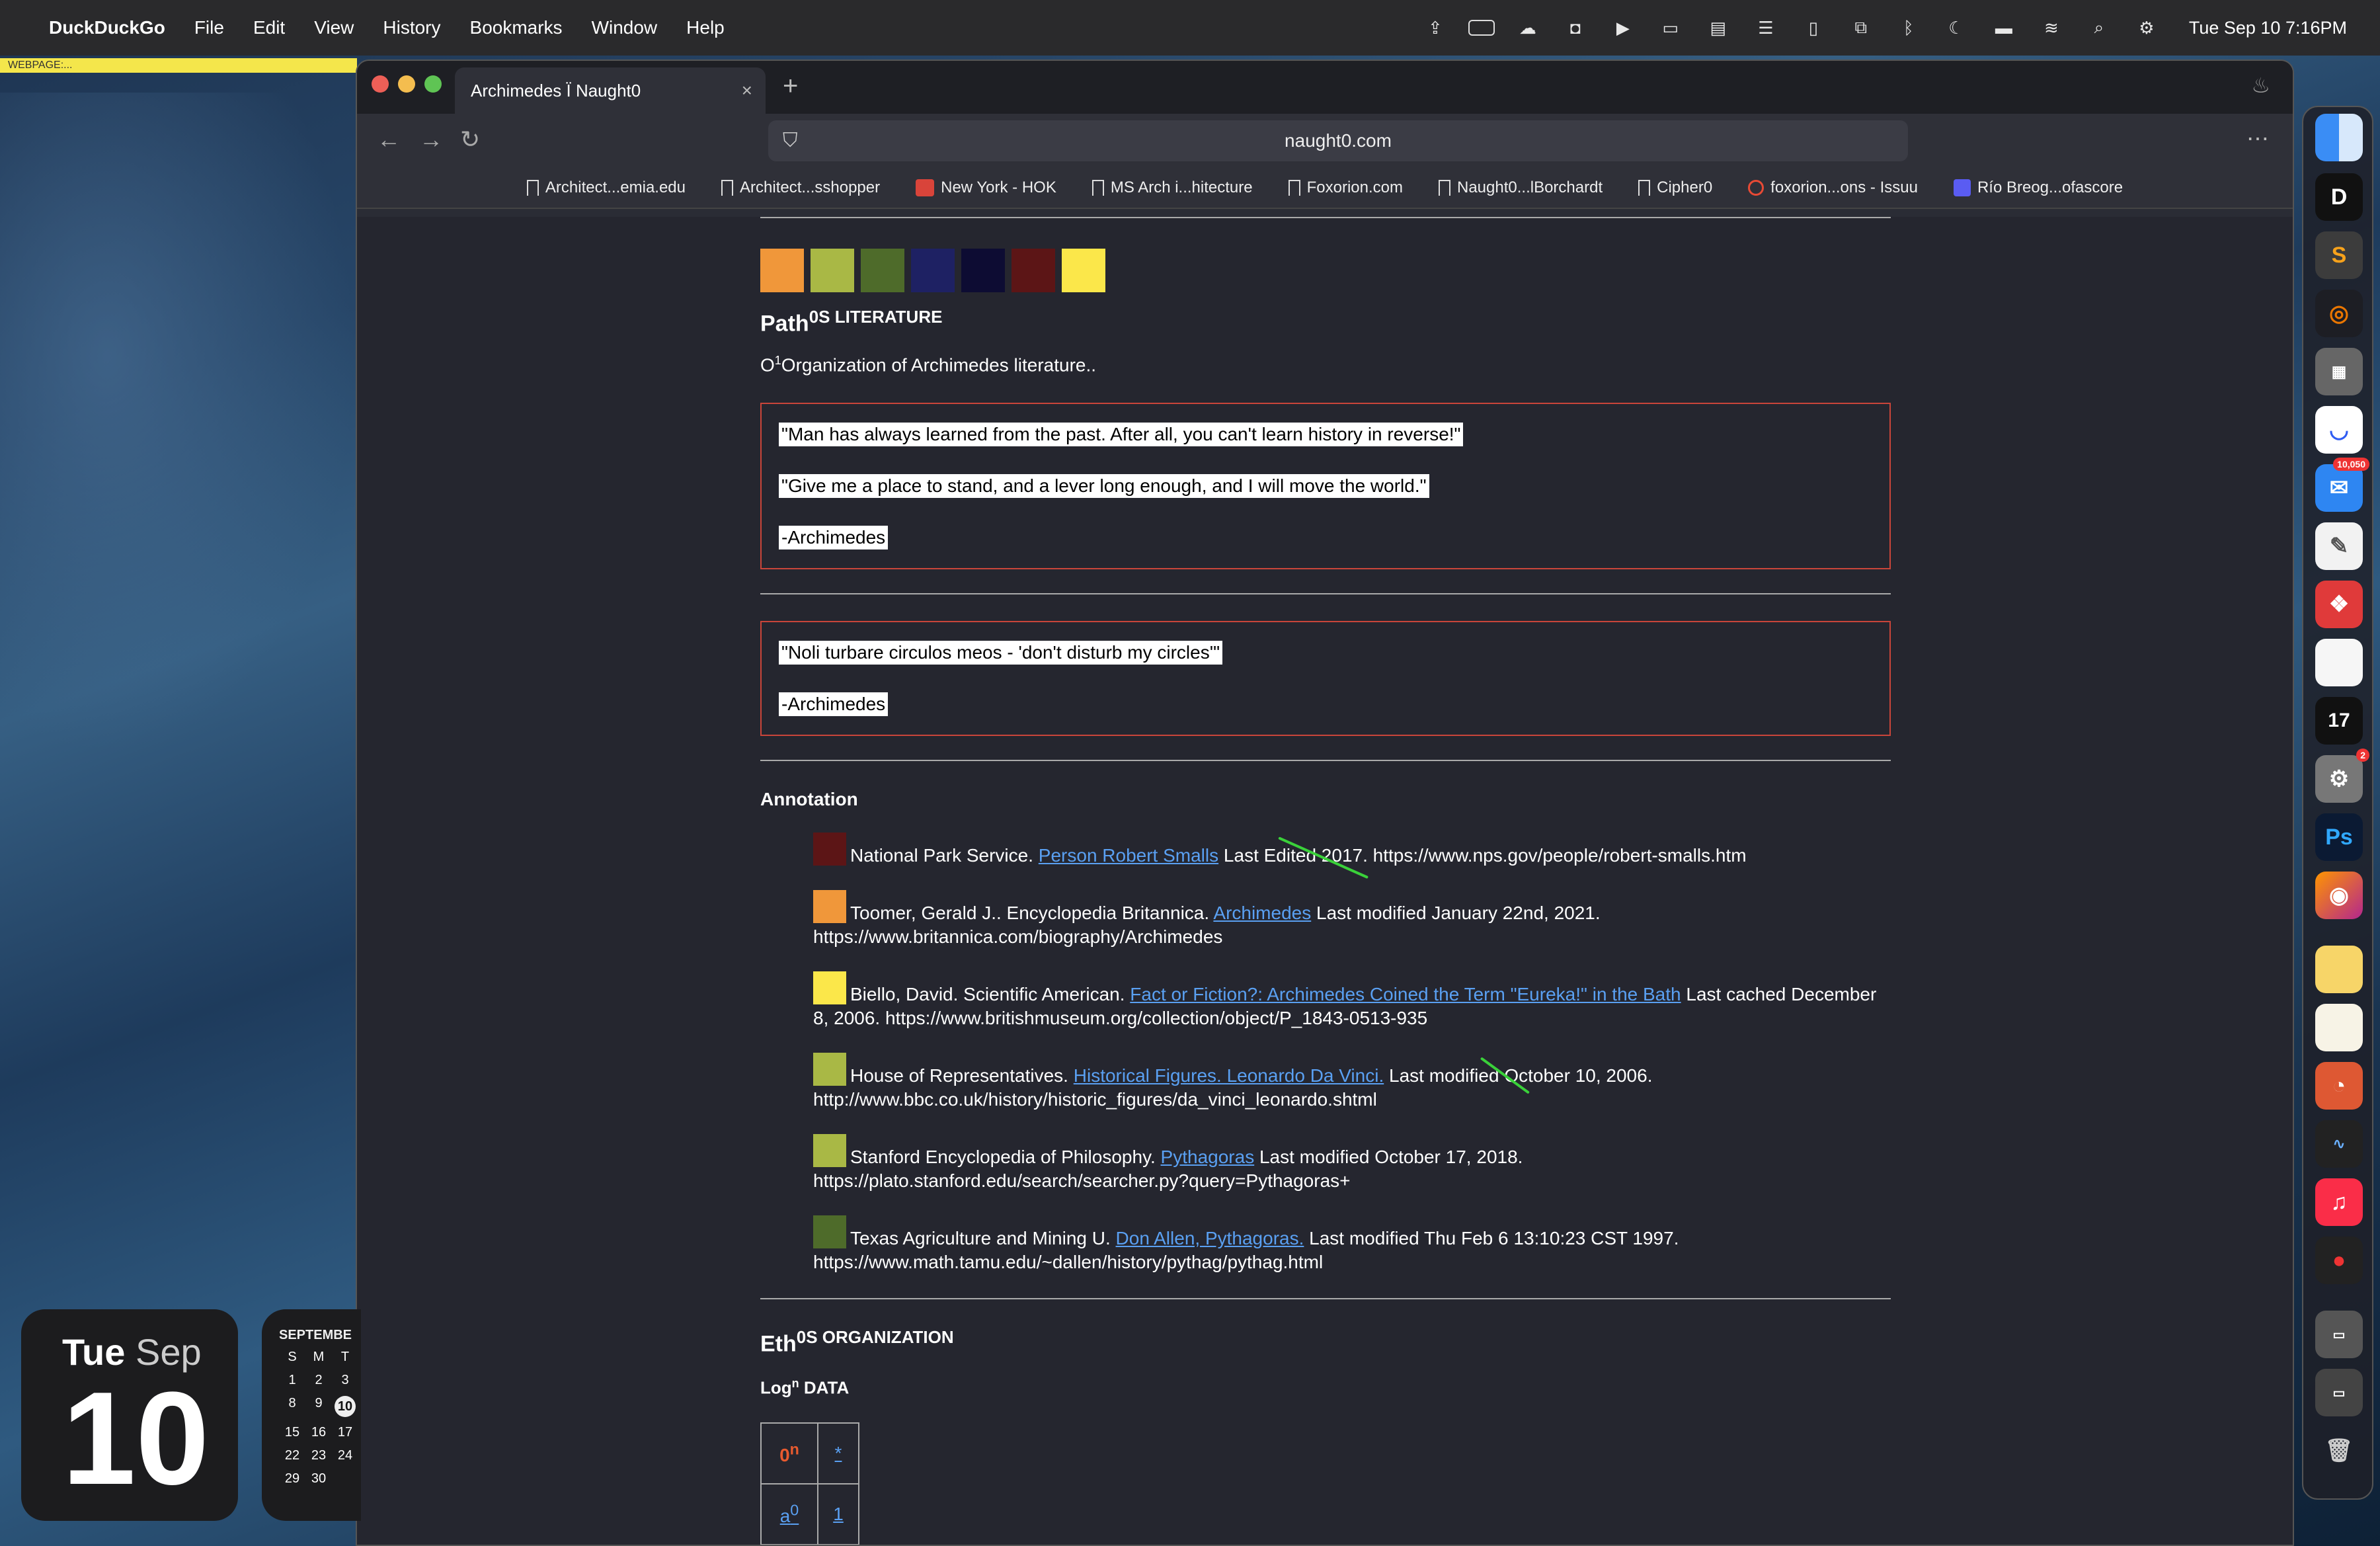  Describe the element at coordinates (2051, 28) in the screenshot. I see `wifi-icon: ≋` at that location.